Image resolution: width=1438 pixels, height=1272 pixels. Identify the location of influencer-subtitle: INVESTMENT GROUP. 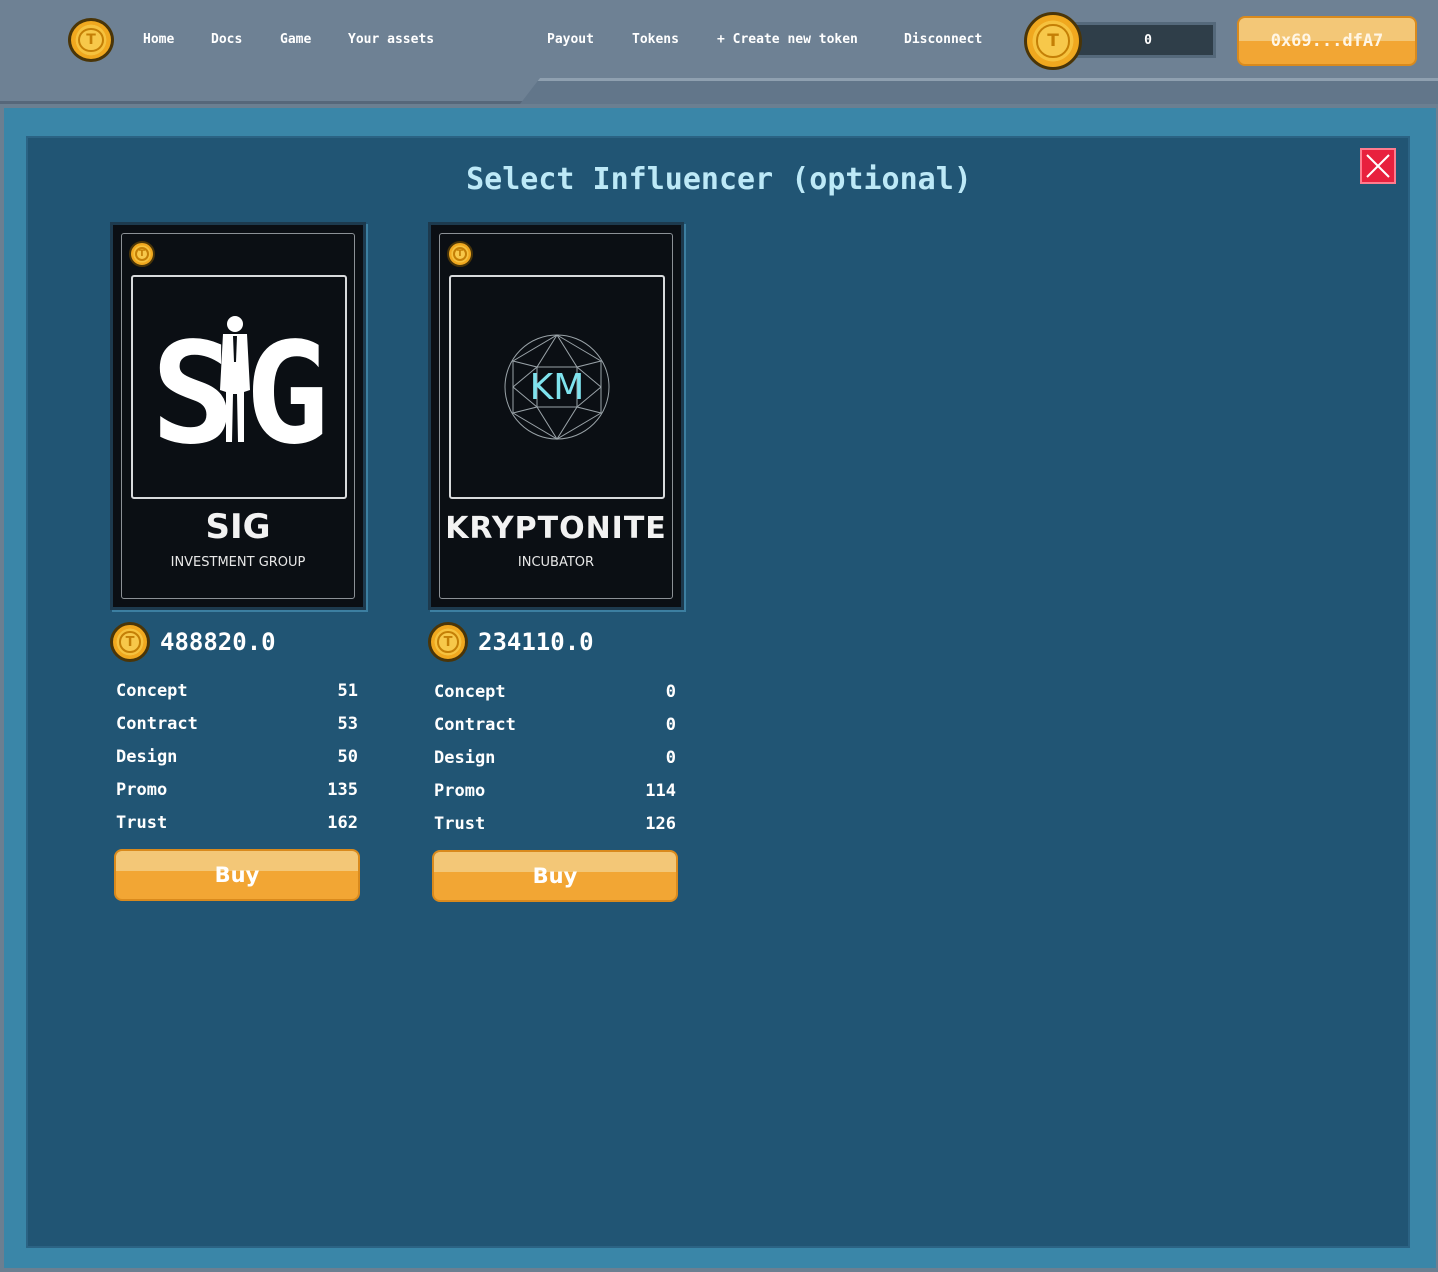
(238, 562).